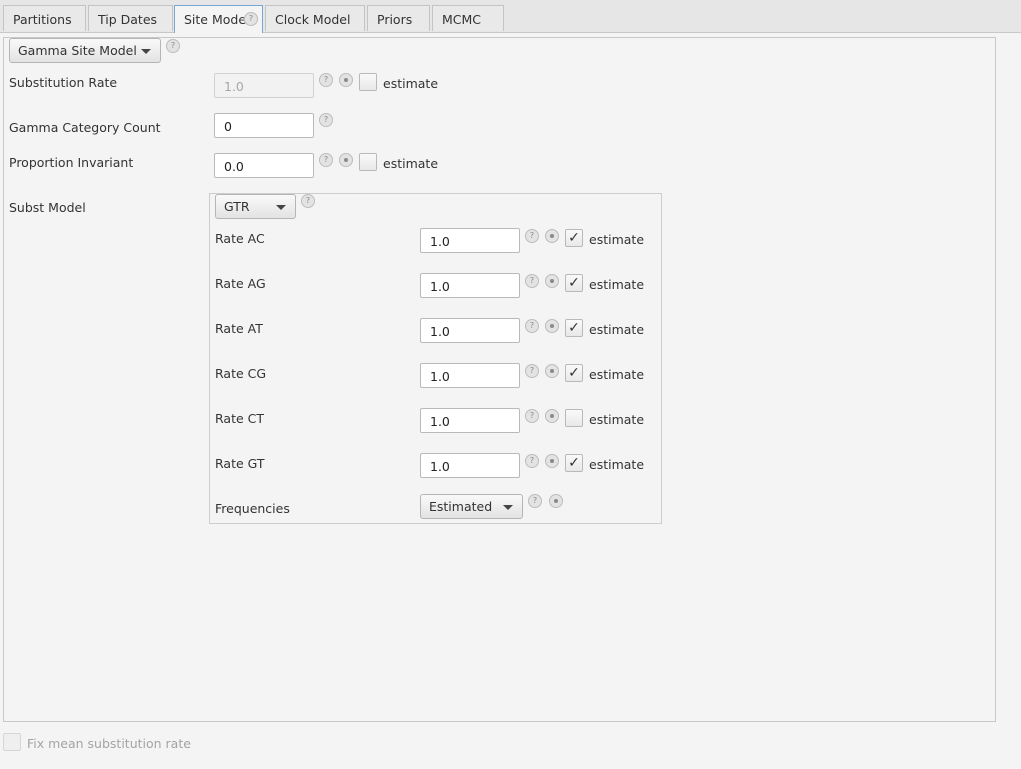 This screenshot has width=1021, height=769. What do you see at coordinates (240, 238) in the screenshot?
I see `rate-ac-label: Rate AC` at bounding box center [240, 238].